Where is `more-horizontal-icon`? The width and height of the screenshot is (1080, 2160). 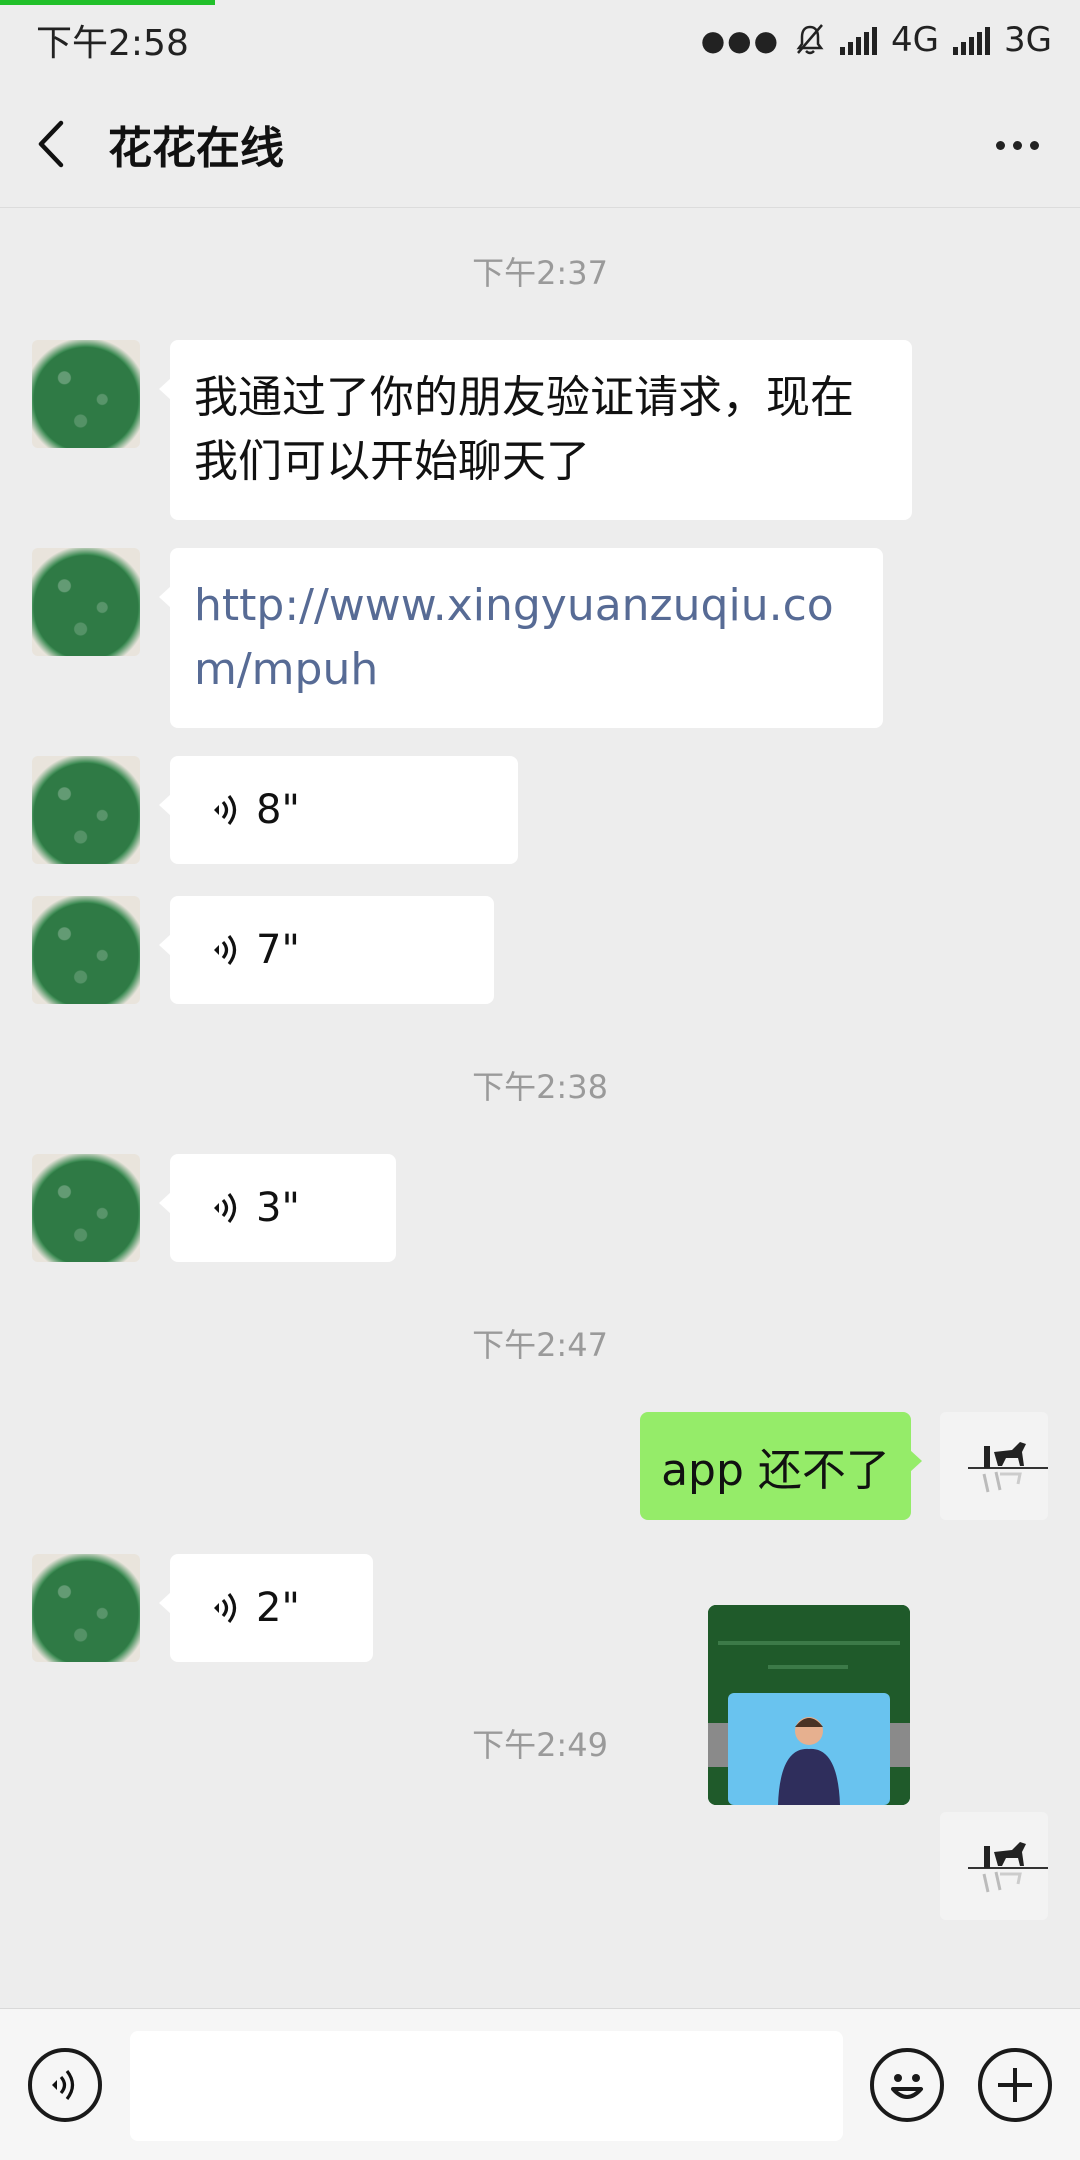 more-horizontal-icon is located at coordinates (1000, 145).